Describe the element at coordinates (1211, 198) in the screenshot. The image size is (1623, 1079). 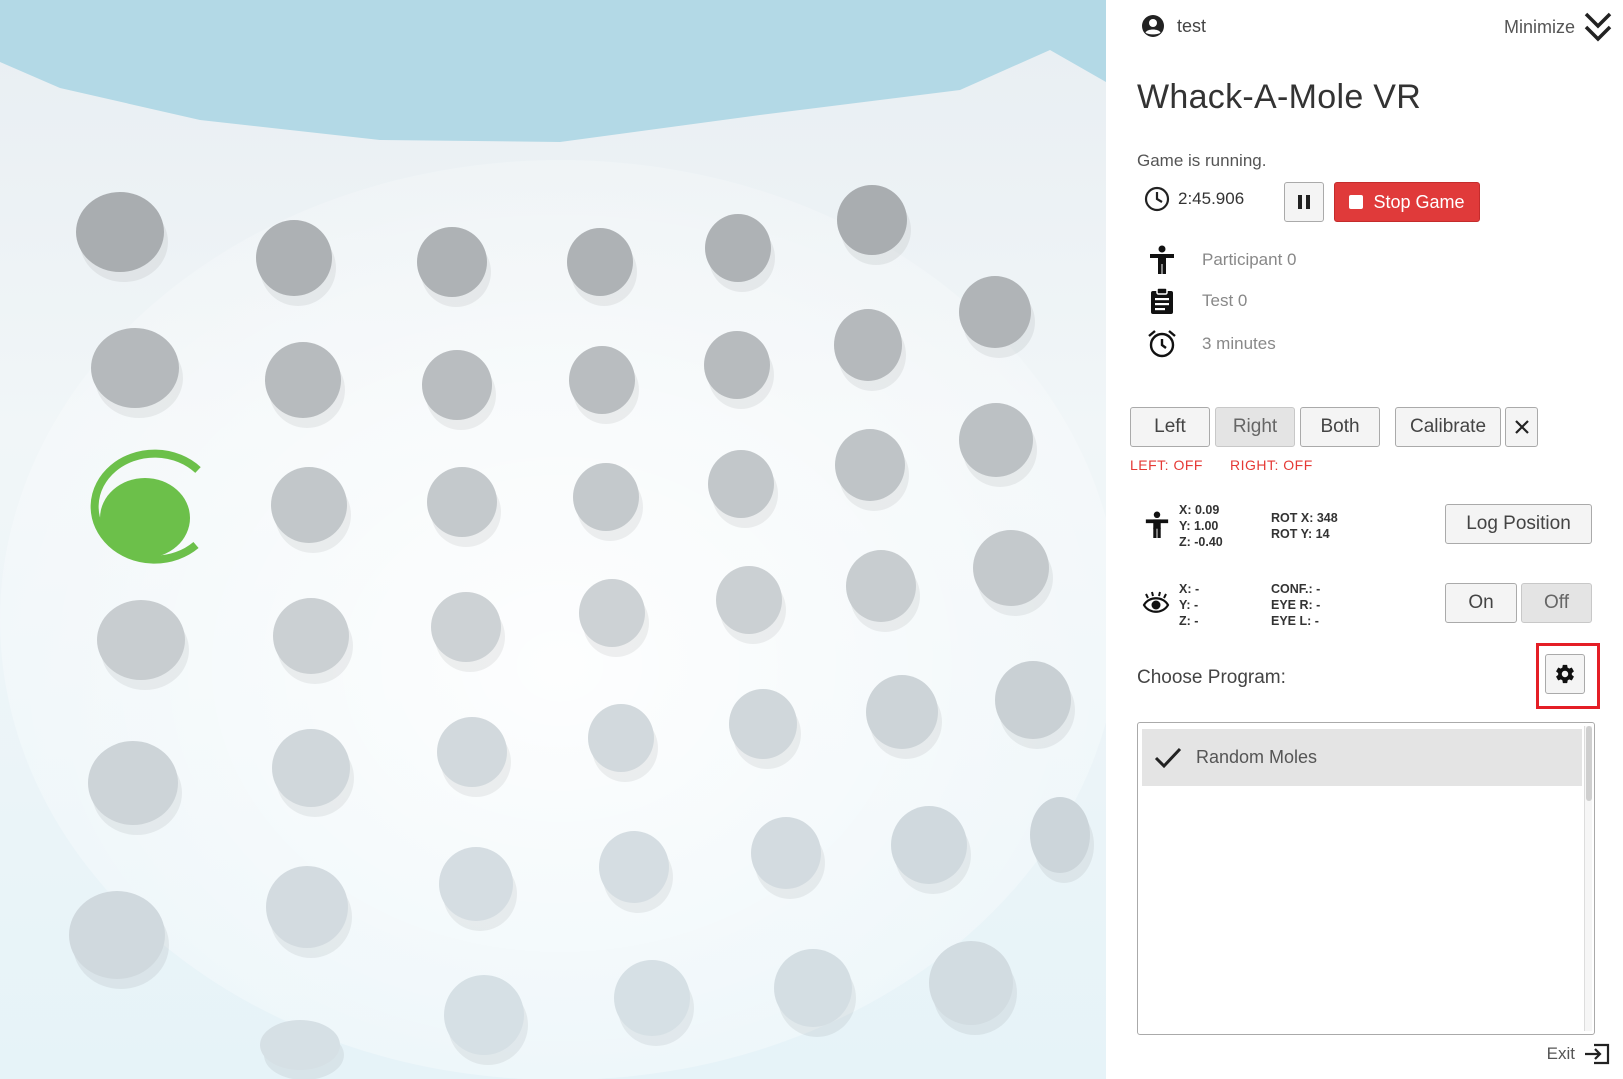
I see `timer-value: 2:45.906` at that location.